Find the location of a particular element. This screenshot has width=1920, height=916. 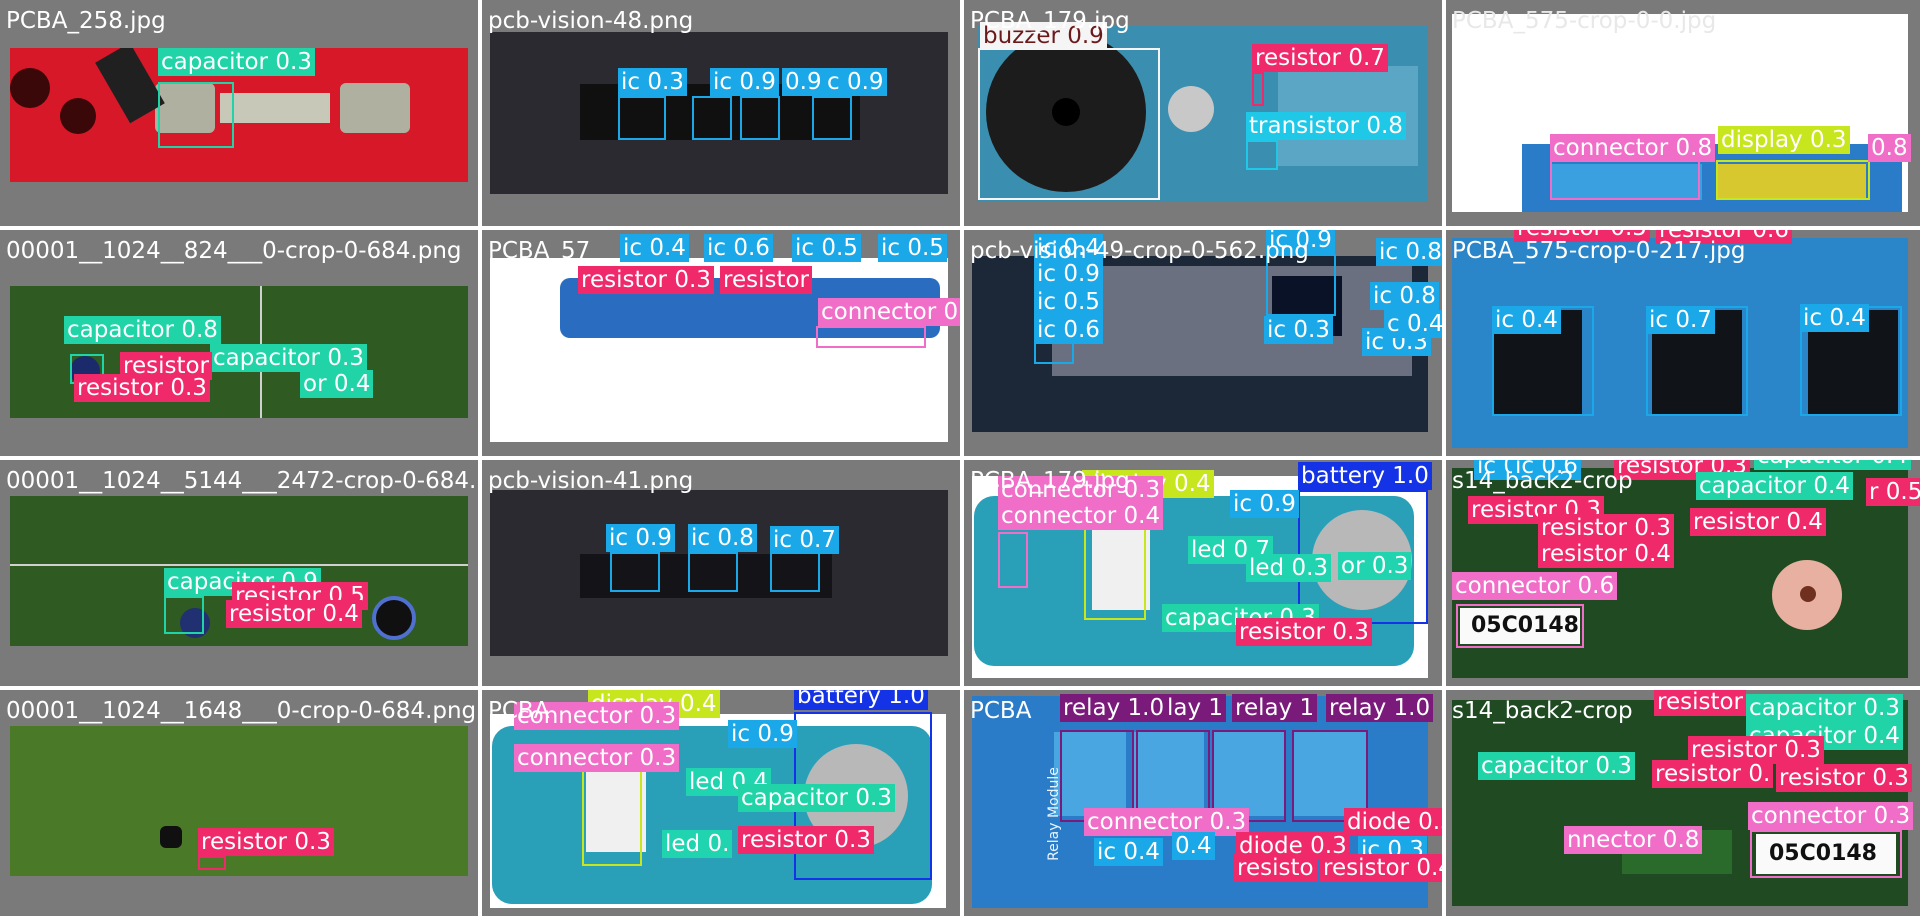

detection-label: connector 0.4 is located at coordinates (1081, 516).